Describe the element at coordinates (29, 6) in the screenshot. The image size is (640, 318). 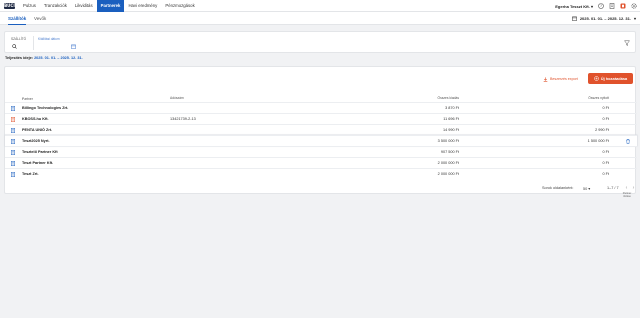
I see `nav-item-pulzus: Pulzus` at that location.